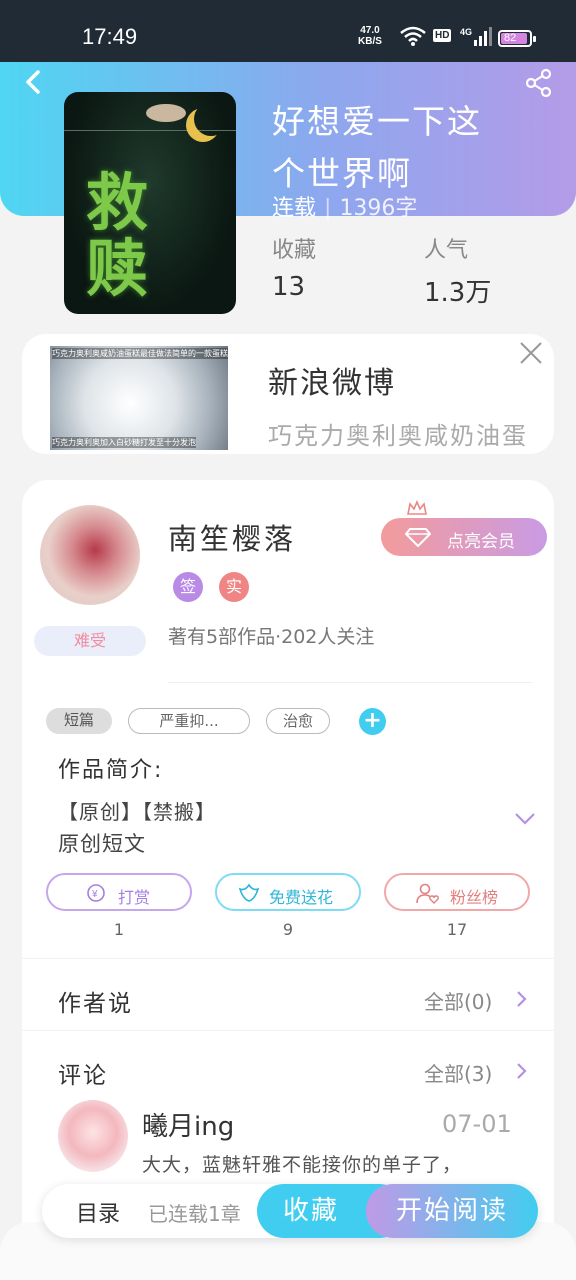 The height and width of the screenshot is (1280, 576). I want to click on toc-status: 已连载1章, so click(194, 1212).